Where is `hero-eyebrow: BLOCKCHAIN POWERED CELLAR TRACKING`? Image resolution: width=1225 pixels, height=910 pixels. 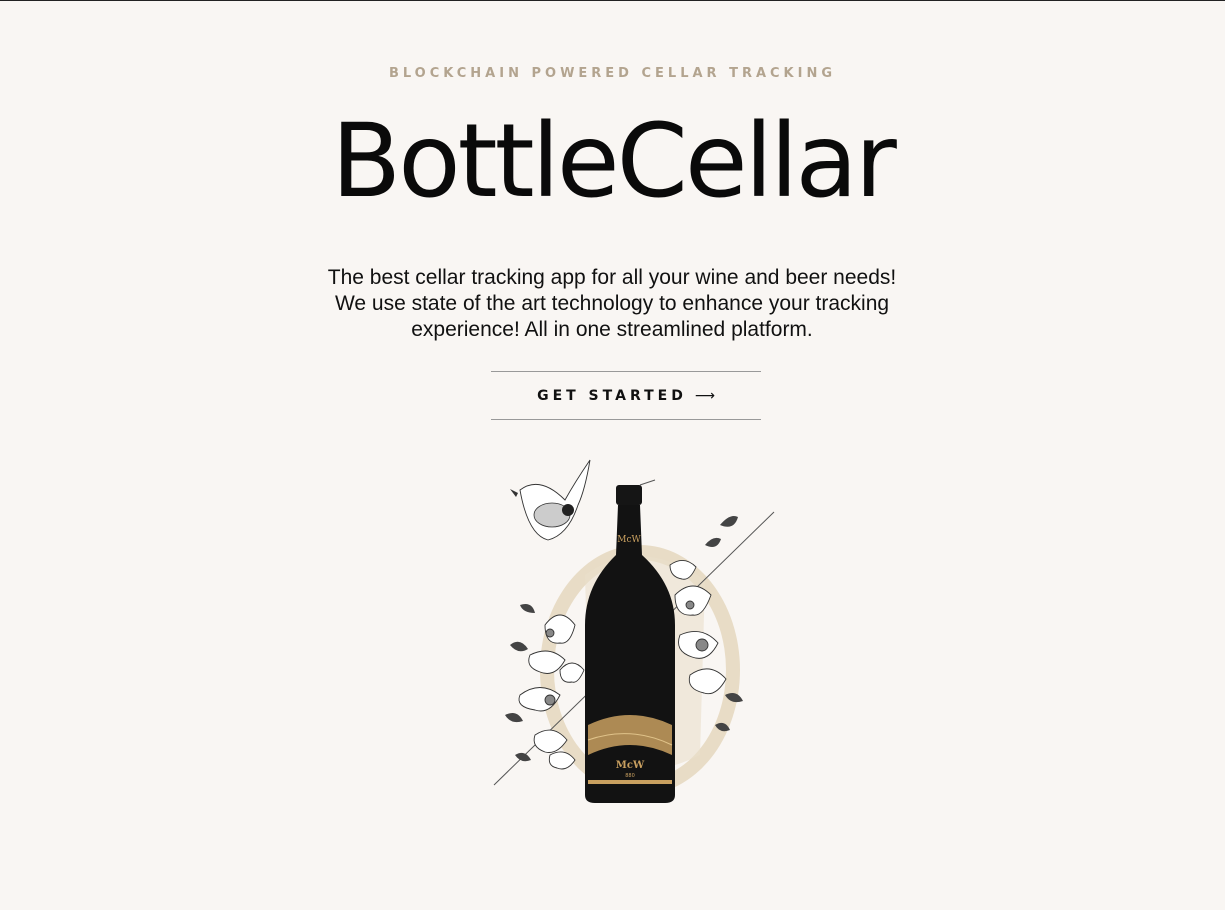 hero-eyebrow: BLOCKCHAIN POWERED CELLAR TRACKING is located at coordinates (612, 73).